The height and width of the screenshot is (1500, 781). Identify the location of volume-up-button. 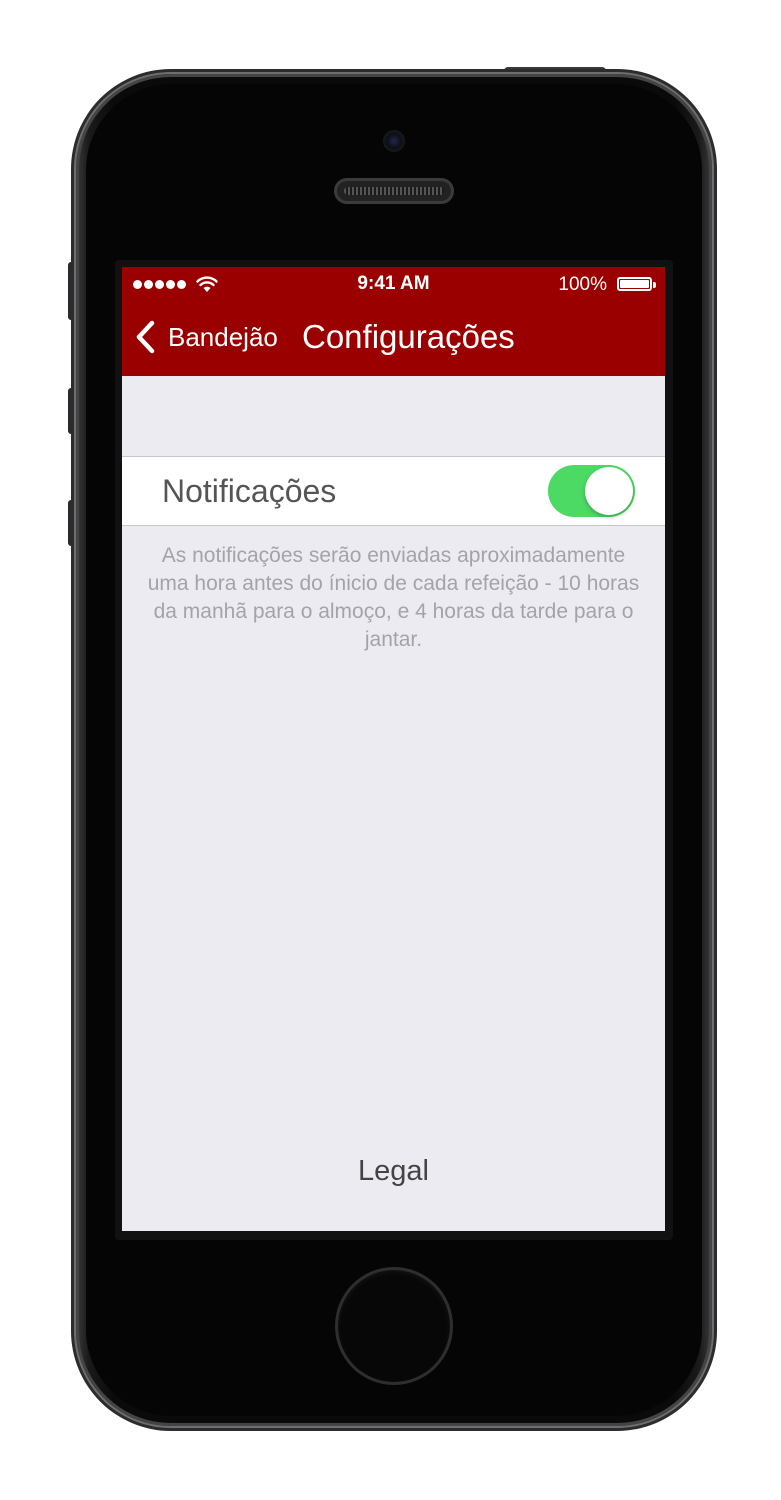
(72, 411).